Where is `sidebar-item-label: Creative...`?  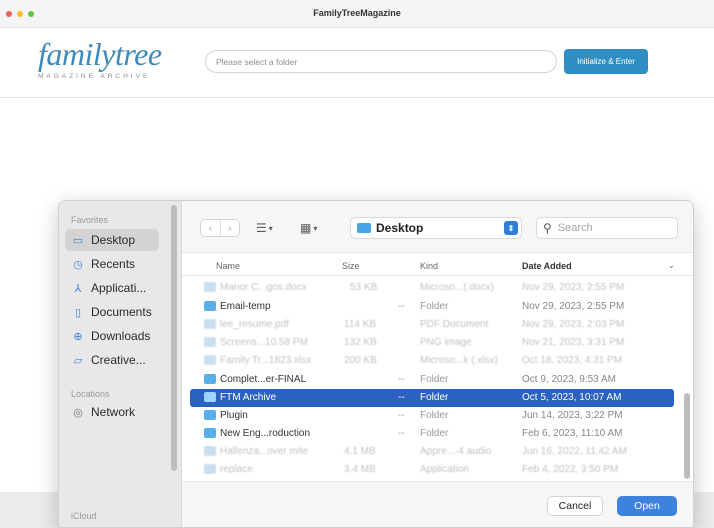 sidebar-item-label: Creative... is located at coordinates (118, 360).